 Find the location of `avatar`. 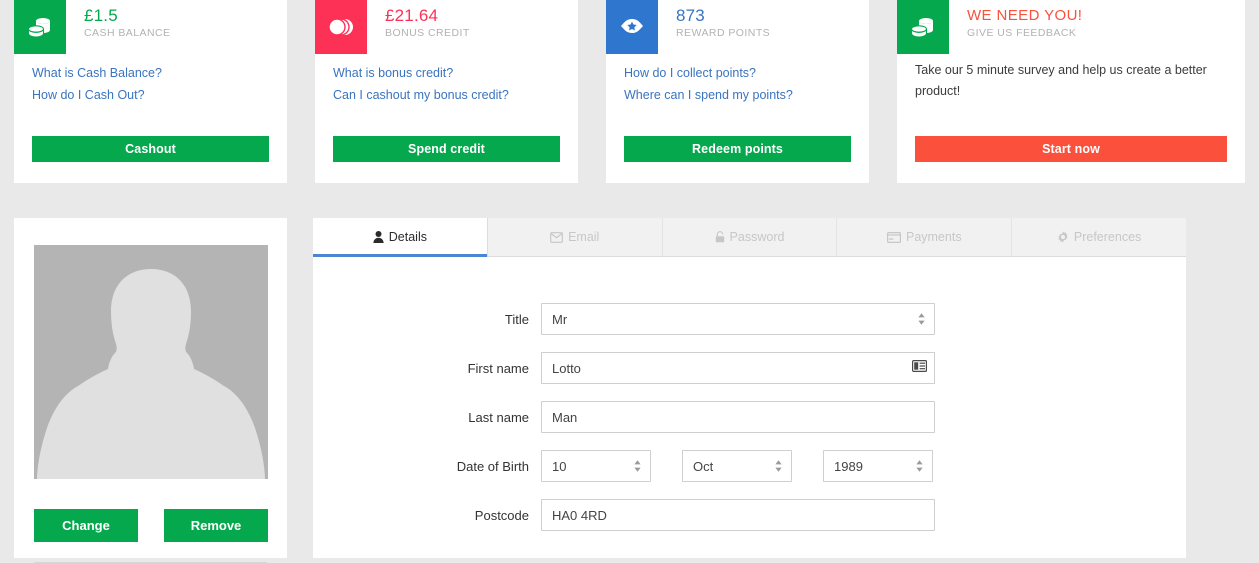

avatar is located at coordinates (151, 362).